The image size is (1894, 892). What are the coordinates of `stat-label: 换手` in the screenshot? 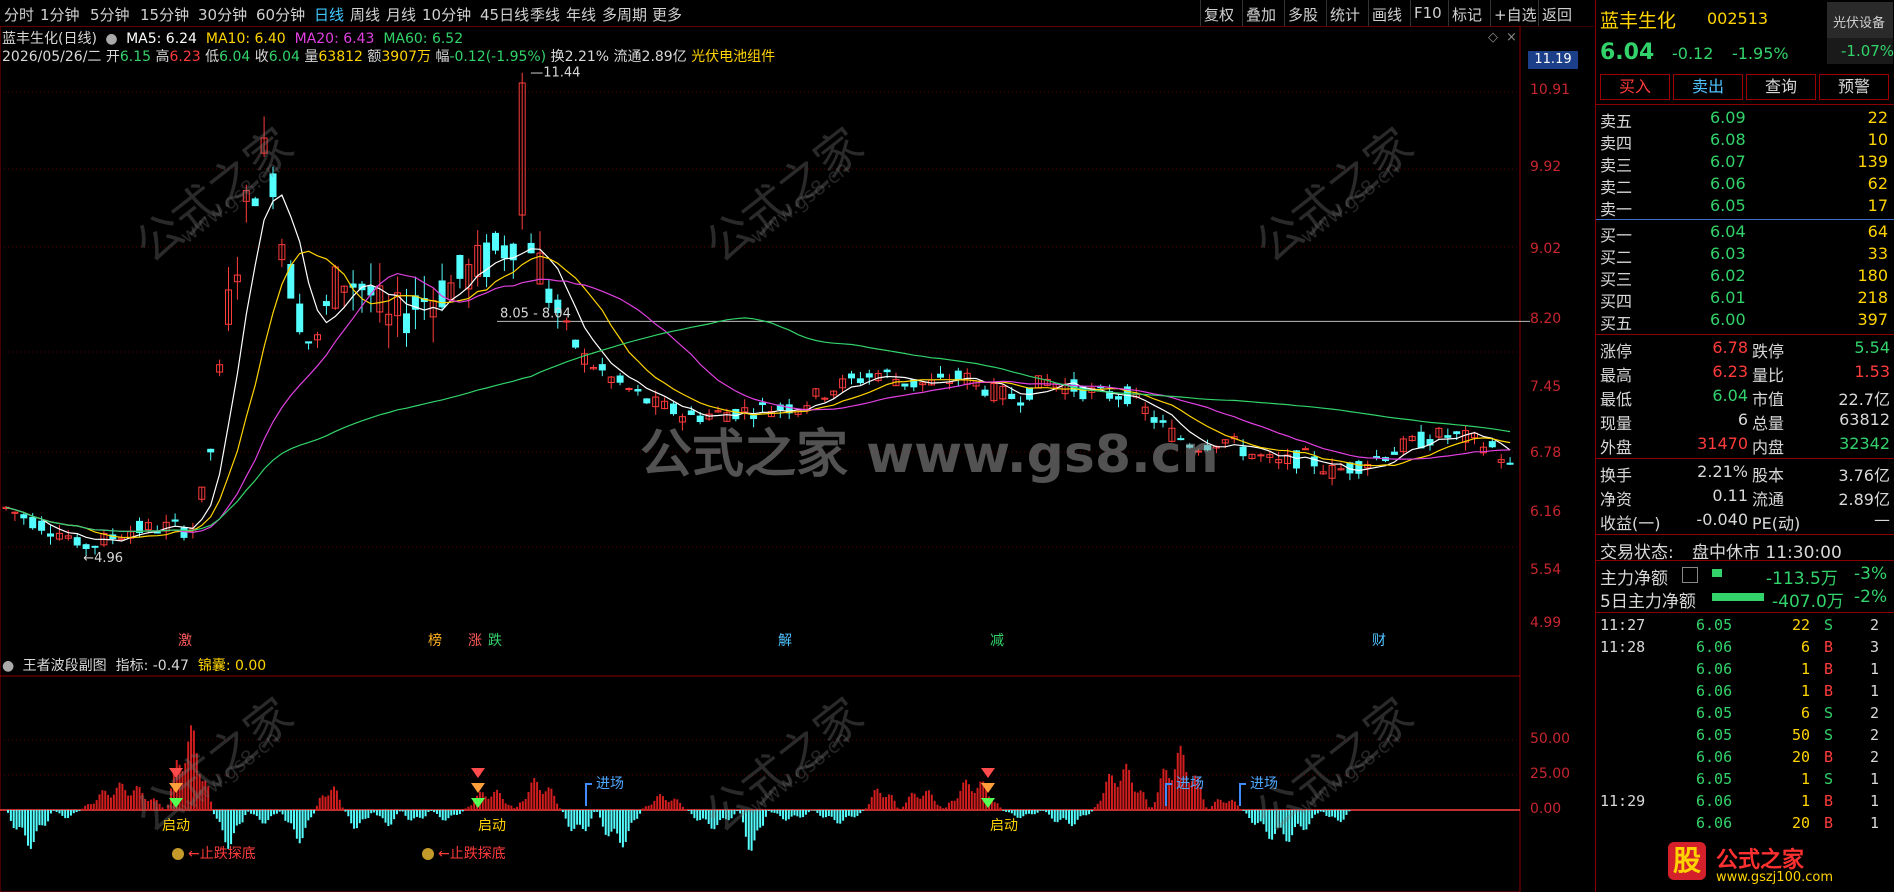 It's located at (1616, 475).